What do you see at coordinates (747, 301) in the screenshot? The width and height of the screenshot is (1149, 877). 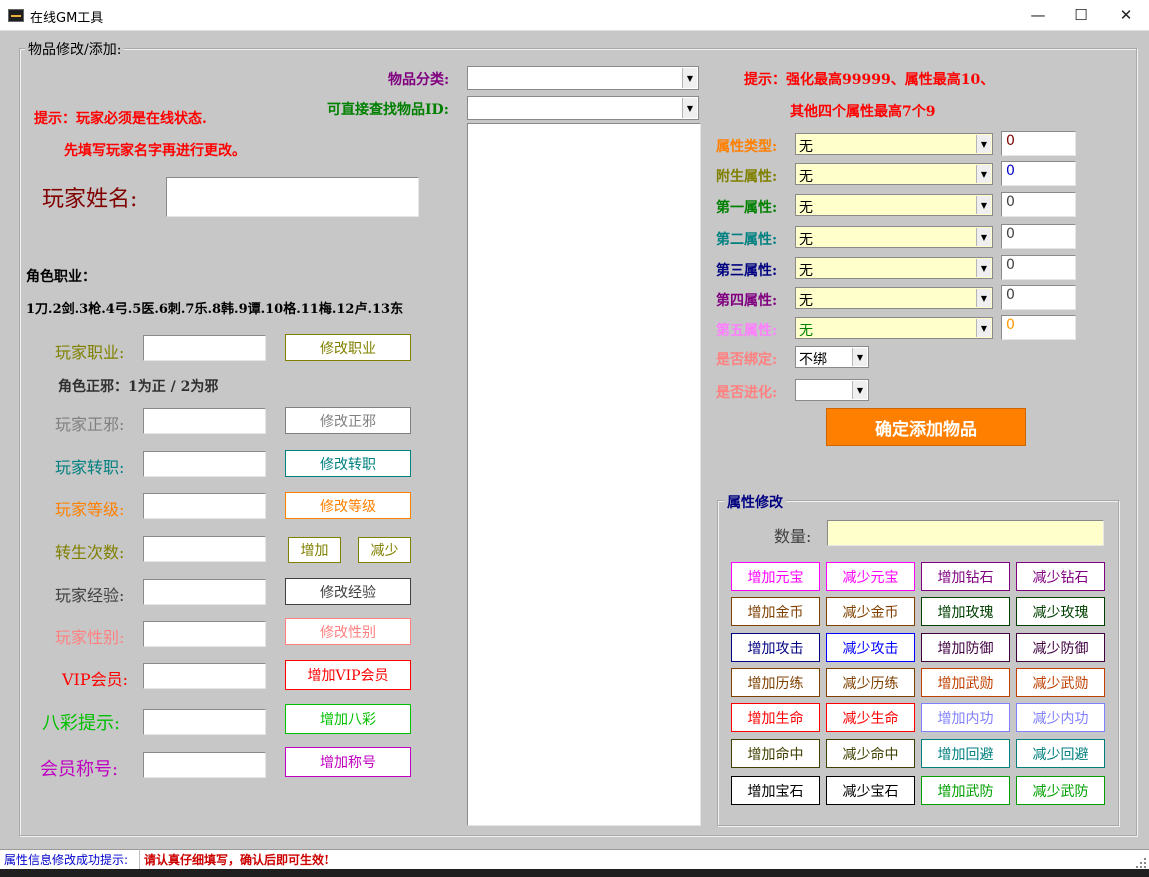 I see `attr-4-label: 第四属性:` at bounding box center [747, 301].